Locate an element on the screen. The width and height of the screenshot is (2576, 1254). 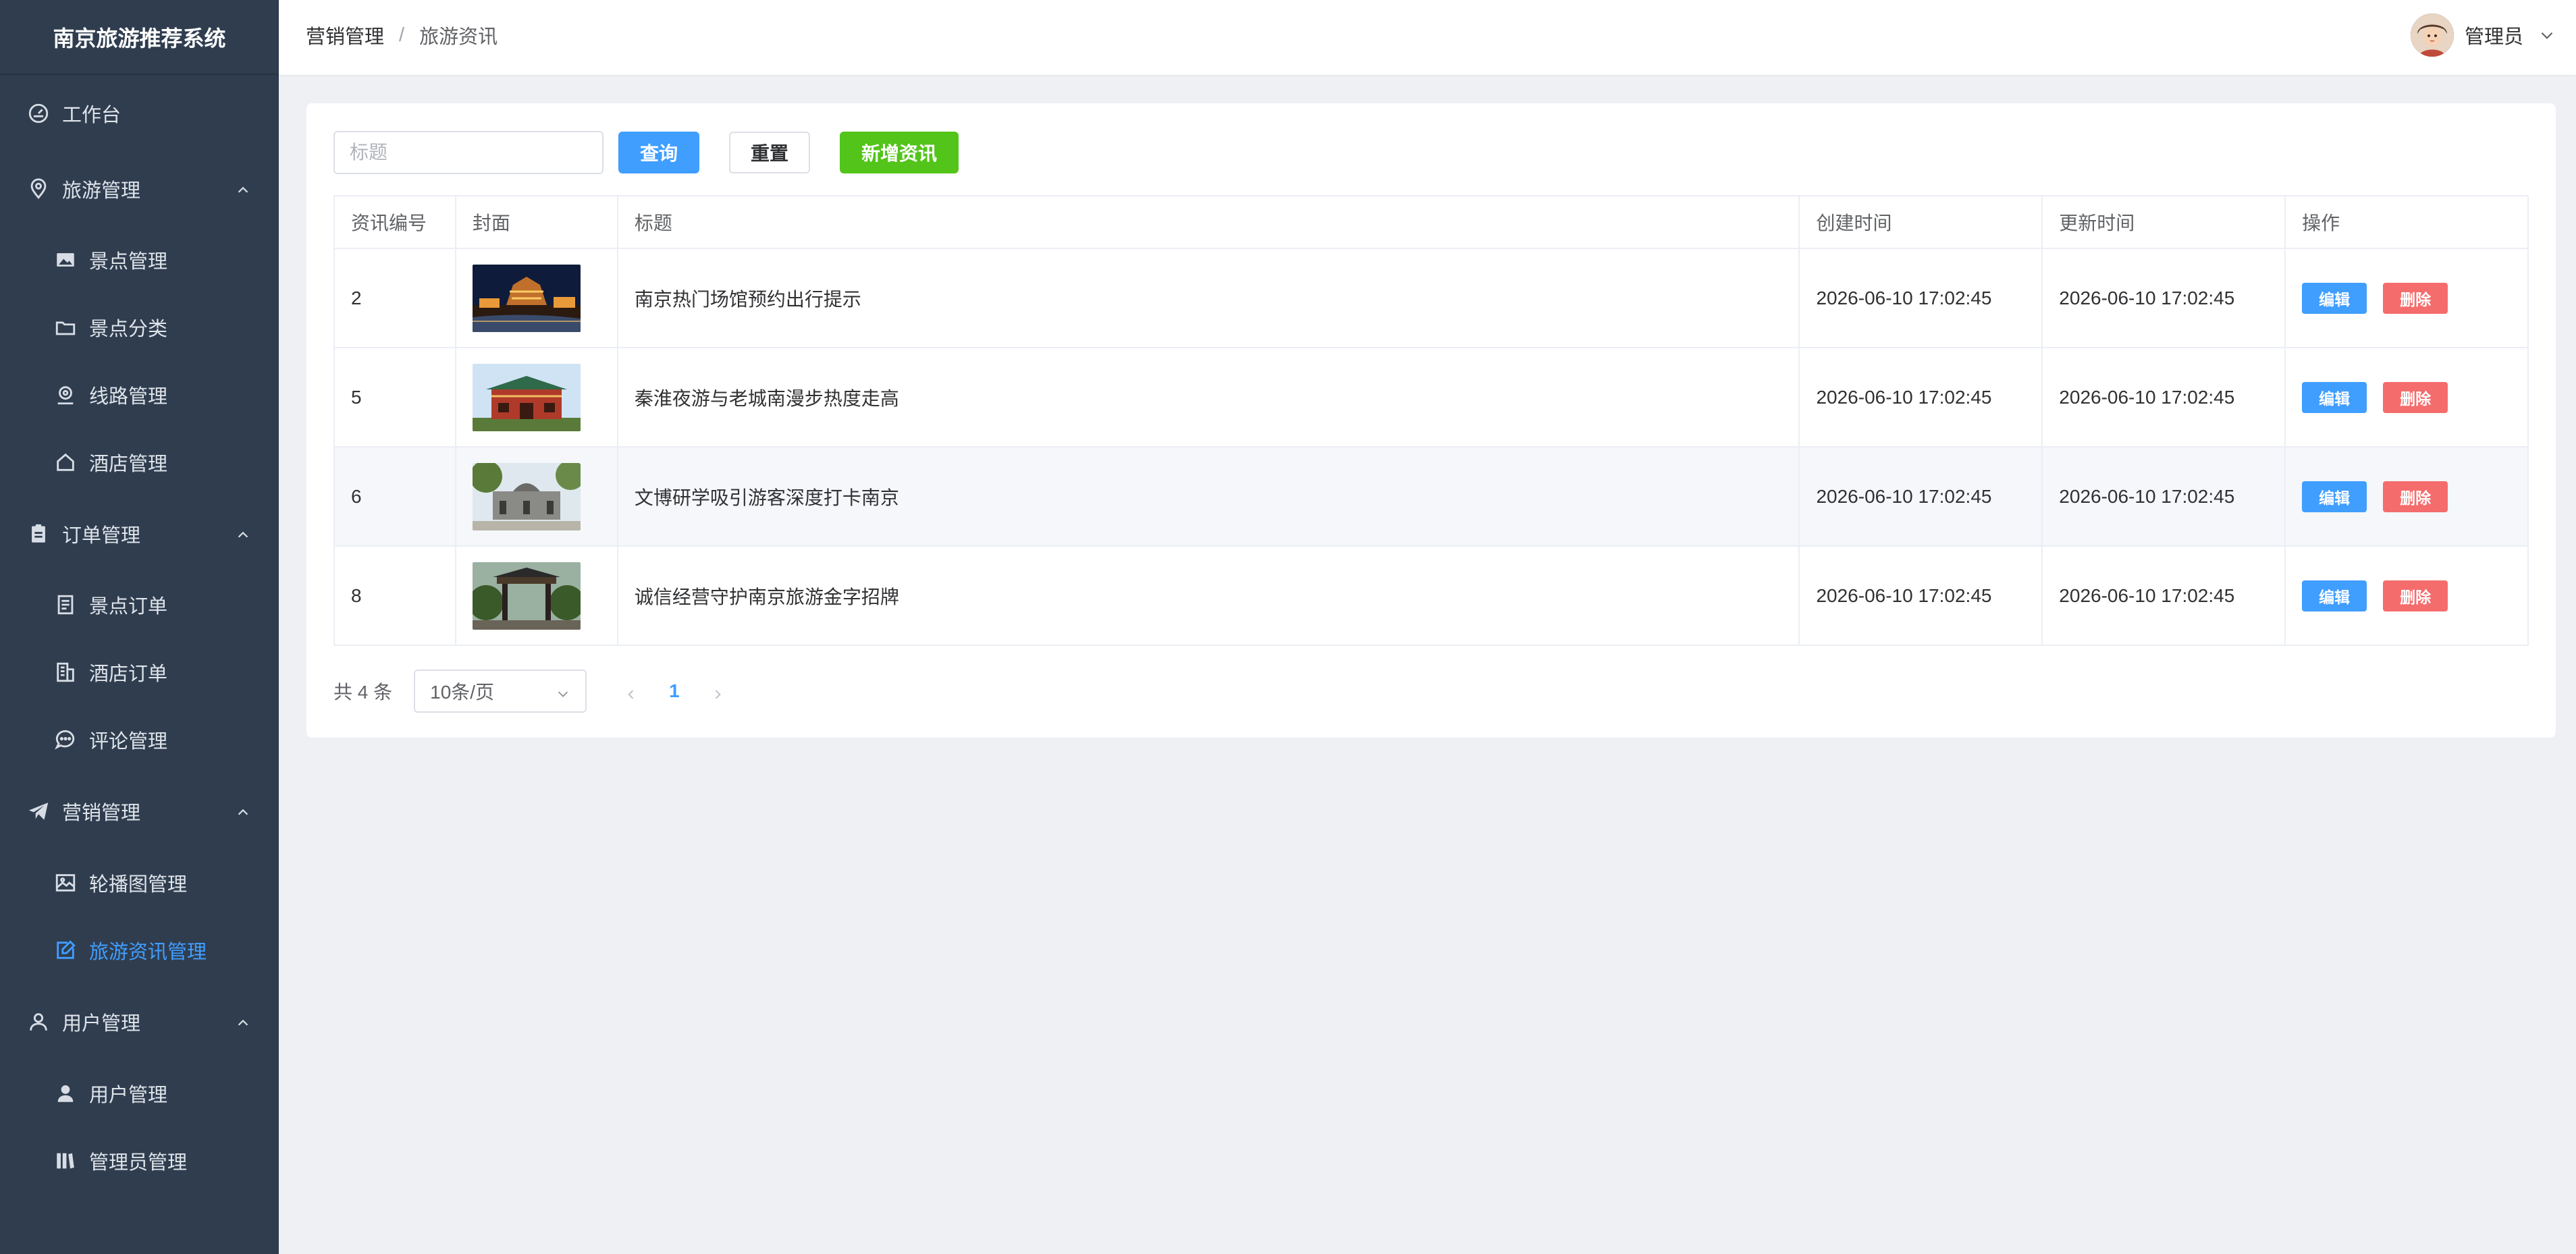
document-icon is located at coordinates (65, 604).